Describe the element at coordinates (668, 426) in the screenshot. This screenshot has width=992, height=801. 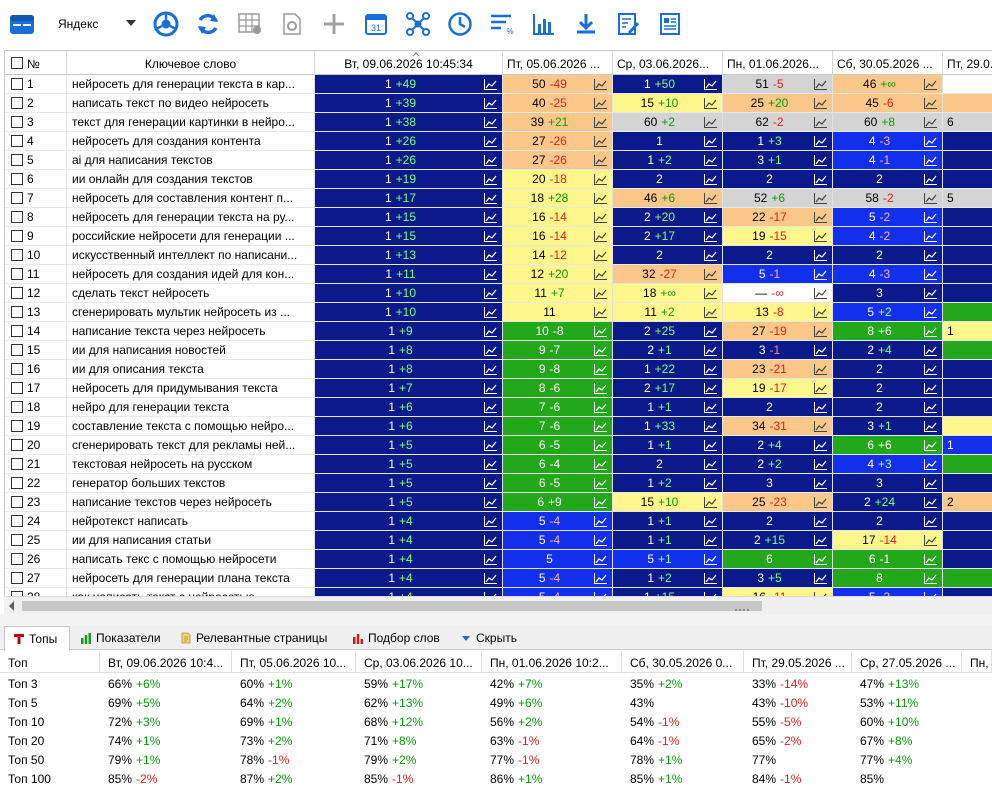
I see `position-cell: 1 +33` at that location.